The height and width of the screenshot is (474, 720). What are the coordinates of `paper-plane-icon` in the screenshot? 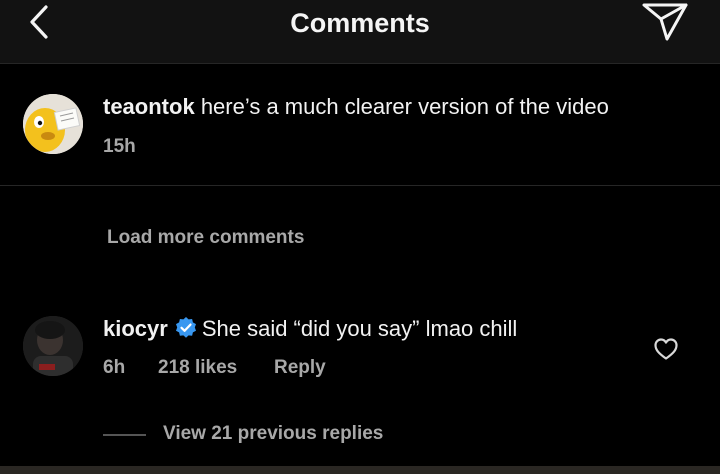 It's located at (665, 22).